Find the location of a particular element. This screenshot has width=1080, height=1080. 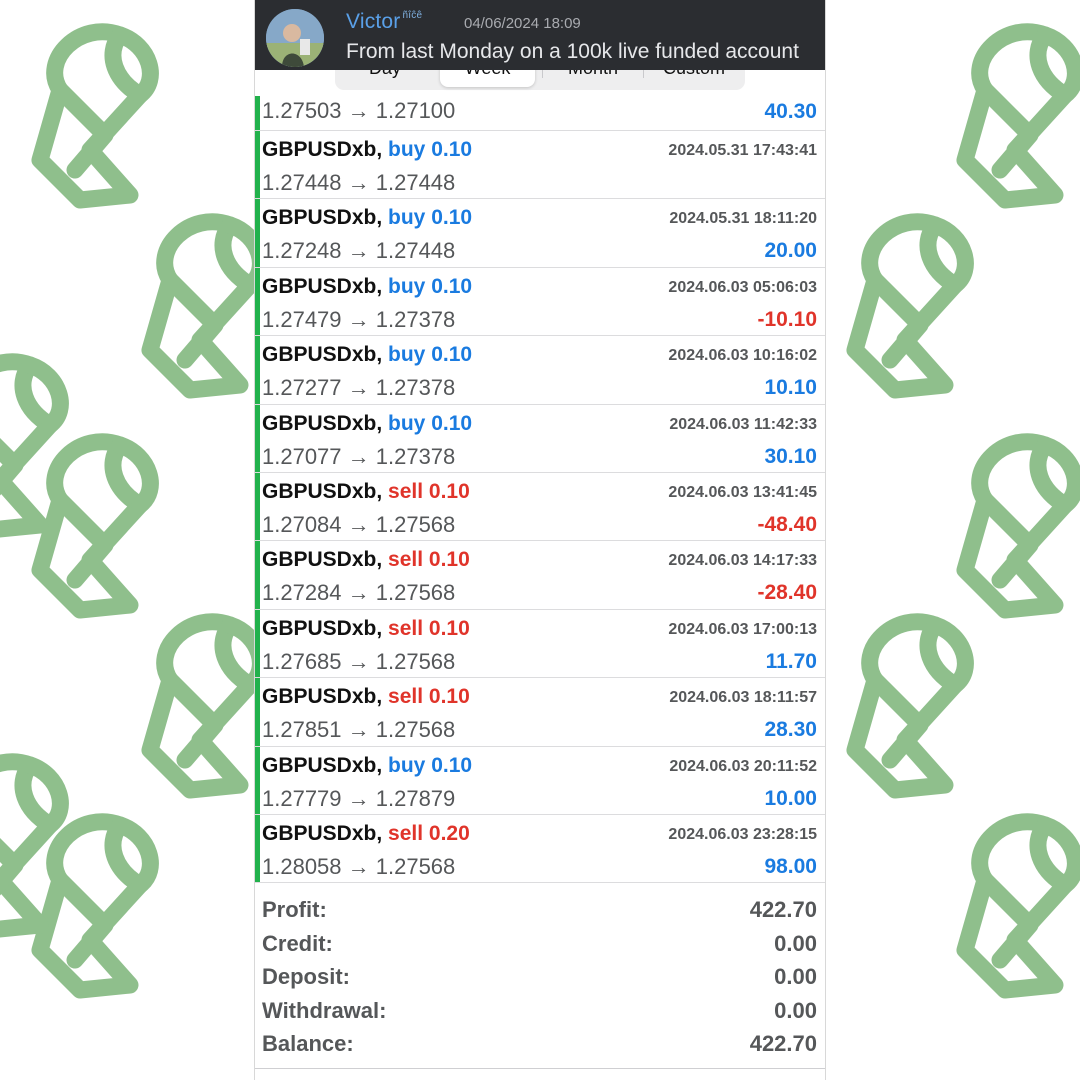

trade-prices: 1.27248 → 1.27448 is located at coordinates (359, 251).